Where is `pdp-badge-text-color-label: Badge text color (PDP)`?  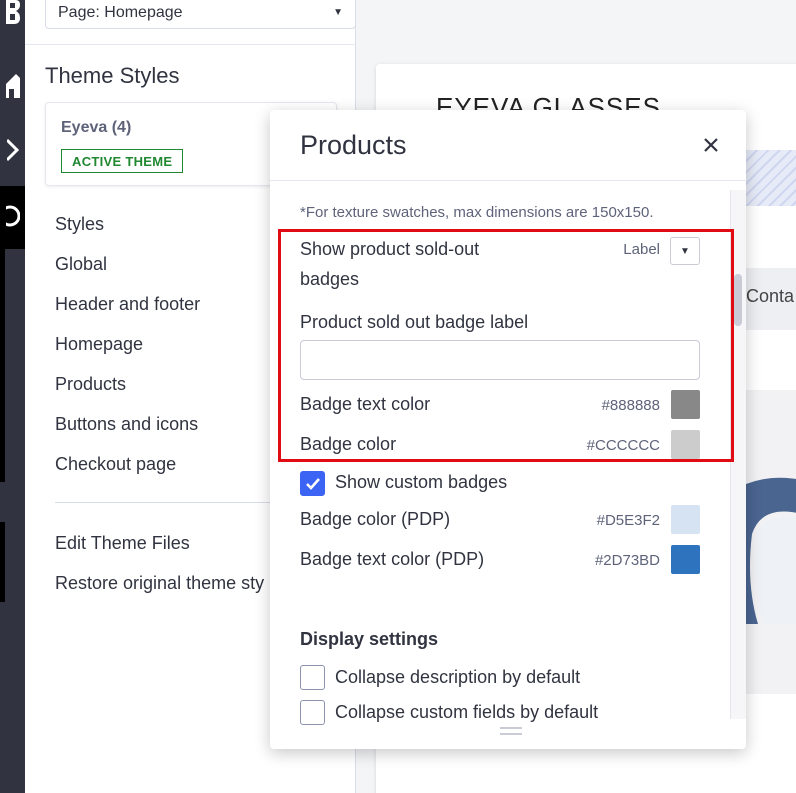
pdp-badge-text-color-label: Badge text color (PDP) is located at coordinates (392, 559).